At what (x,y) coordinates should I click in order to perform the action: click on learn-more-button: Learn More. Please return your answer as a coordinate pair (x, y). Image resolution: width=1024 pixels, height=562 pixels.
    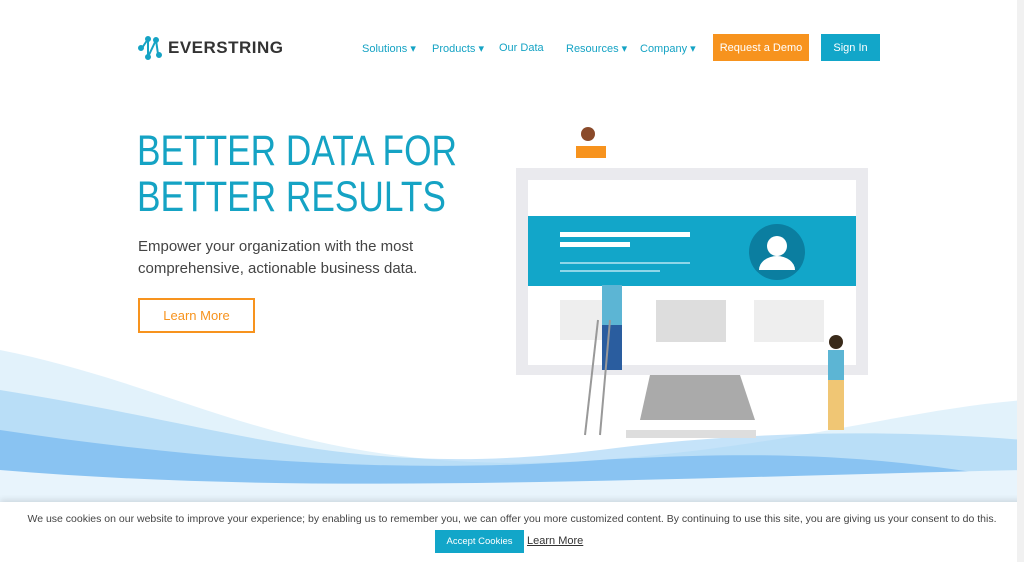
    Looking at the image, I should click on (196, 315).